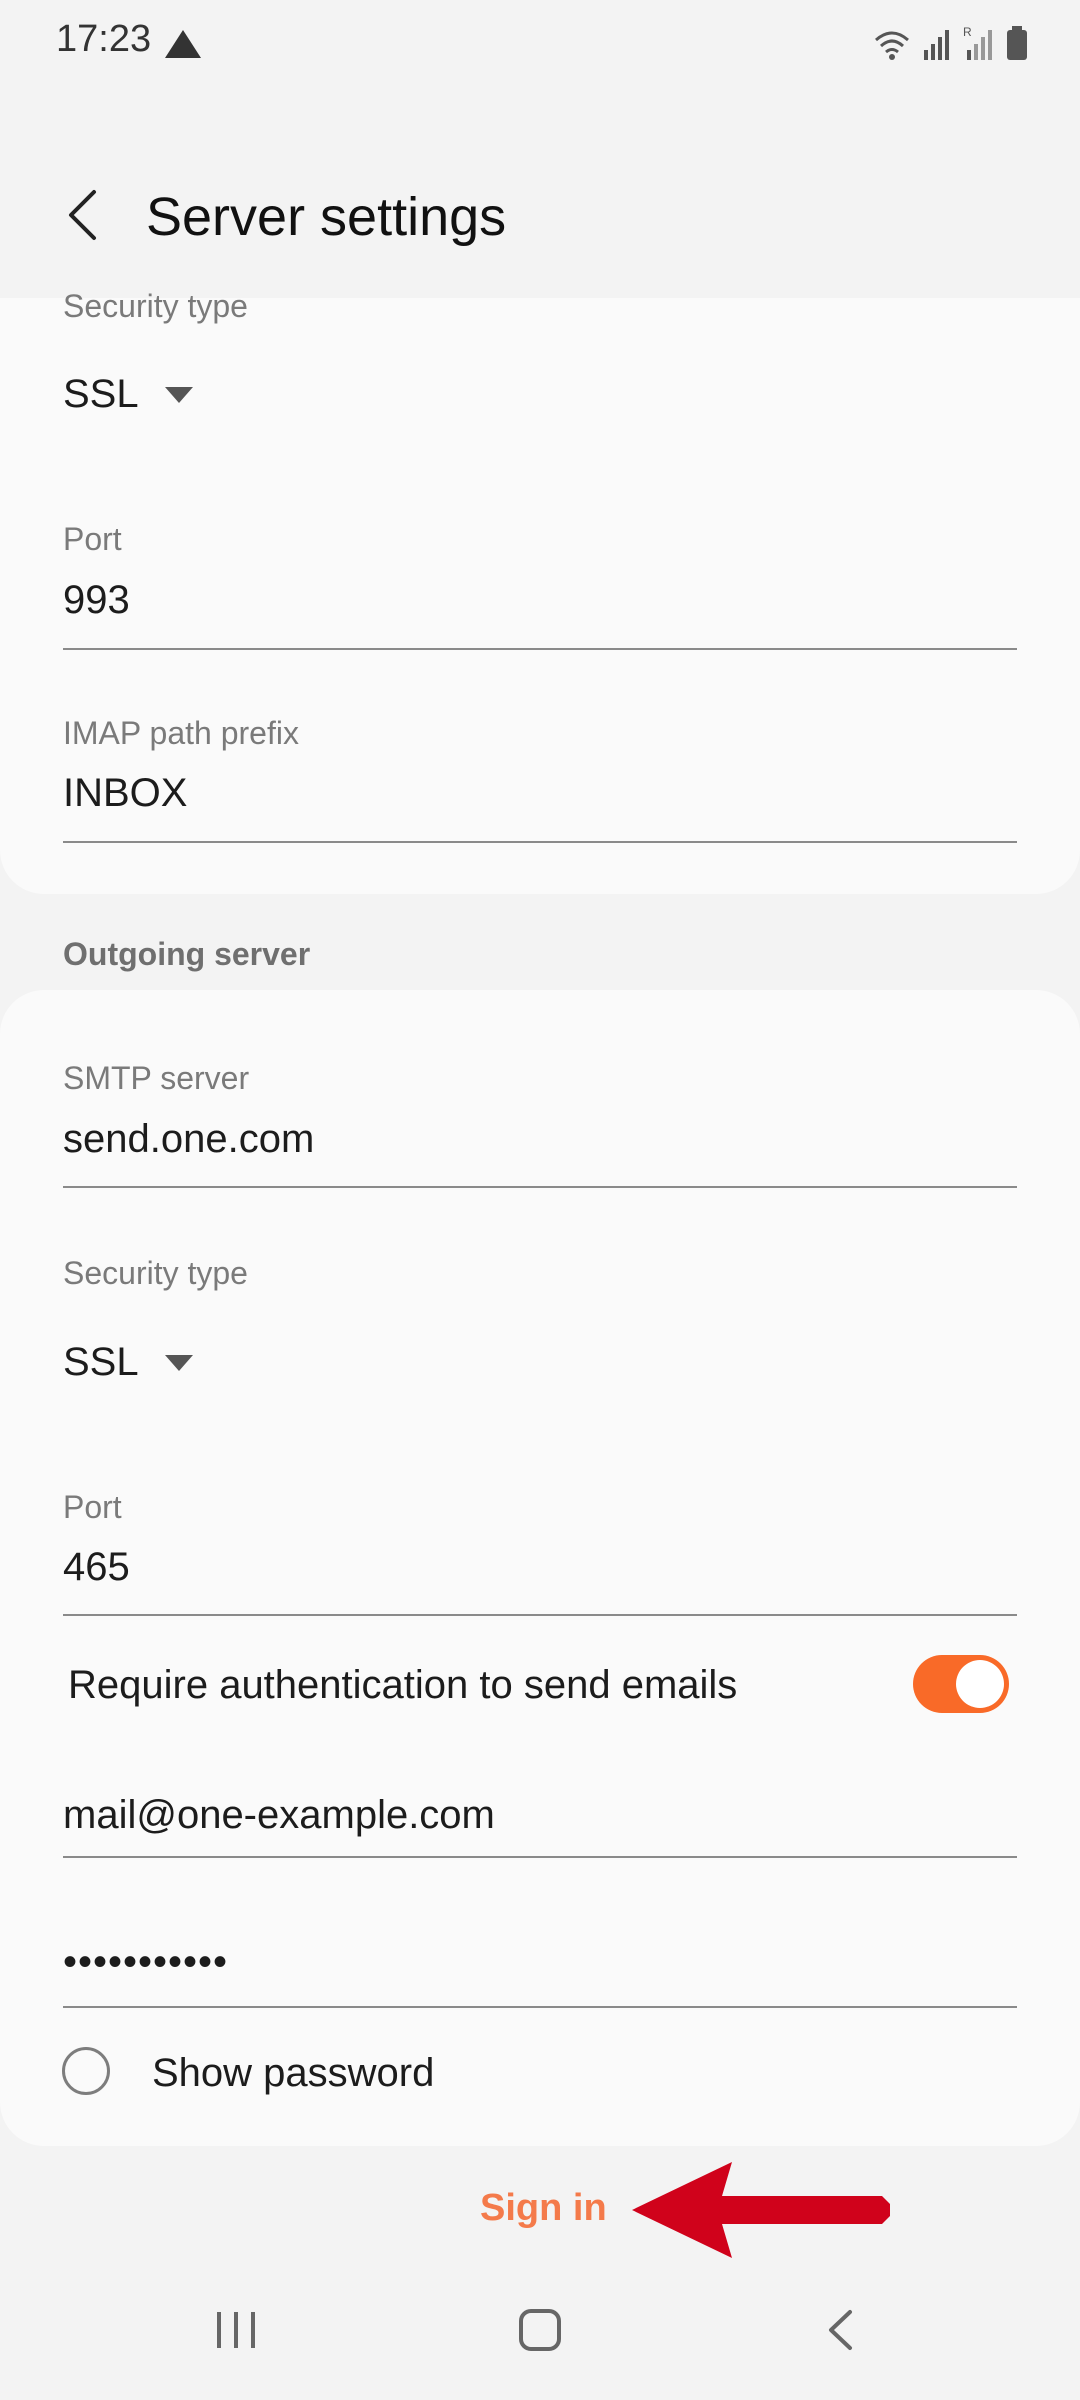 The height and width of the screenshot is (2400, 1080). What do you see at coordinates (101, 1362) in the screenshot?
I see `outgoing-security-type-value: SSL` at bounding box center [101, 1362].